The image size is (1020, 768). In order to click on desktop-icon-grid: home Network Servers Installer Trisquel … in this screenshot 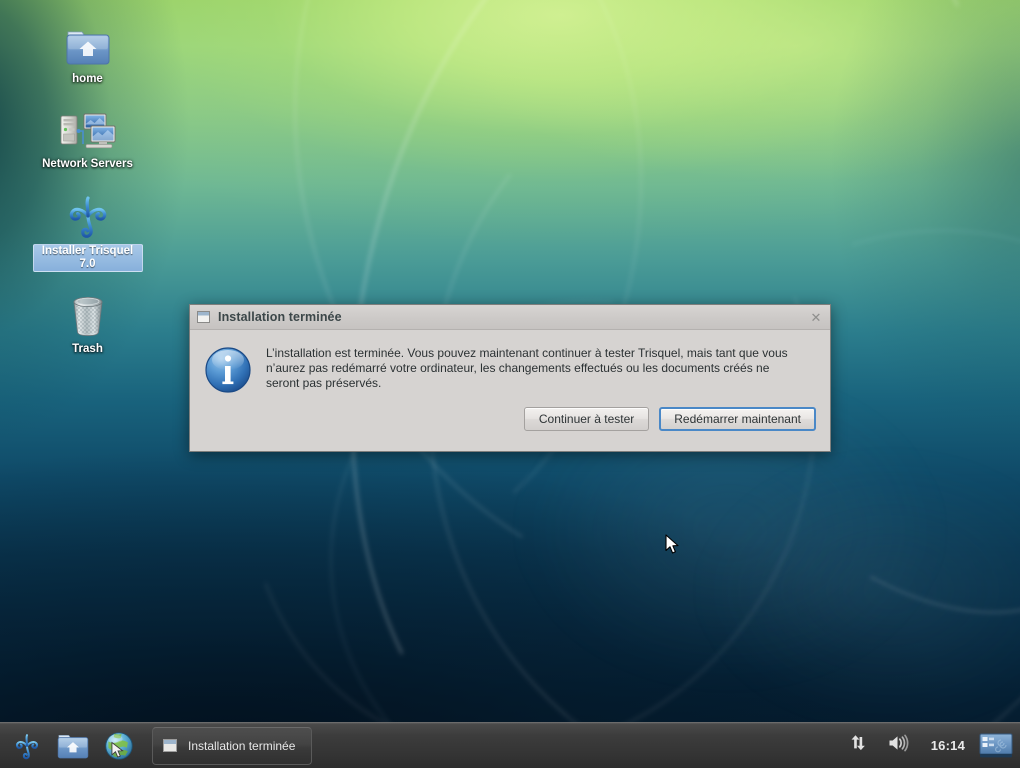, I will do `click(87, 183)`.